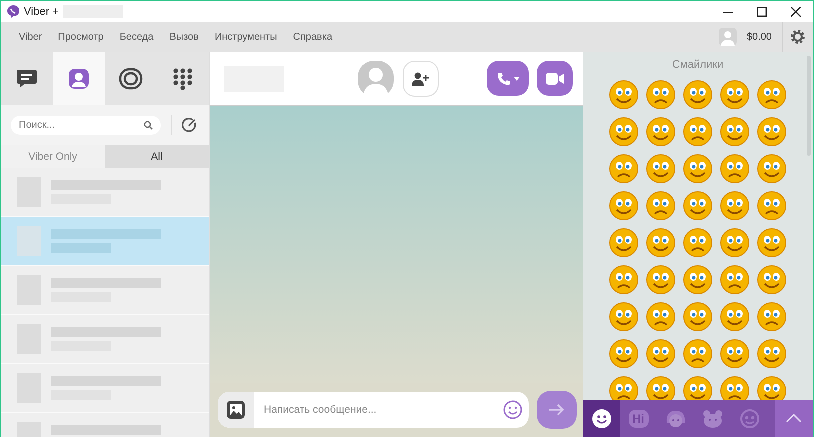  What do you see at coordinates (557, 410) in the screenshot?
I see `arrow-icon` at bounding box center [557, 410].